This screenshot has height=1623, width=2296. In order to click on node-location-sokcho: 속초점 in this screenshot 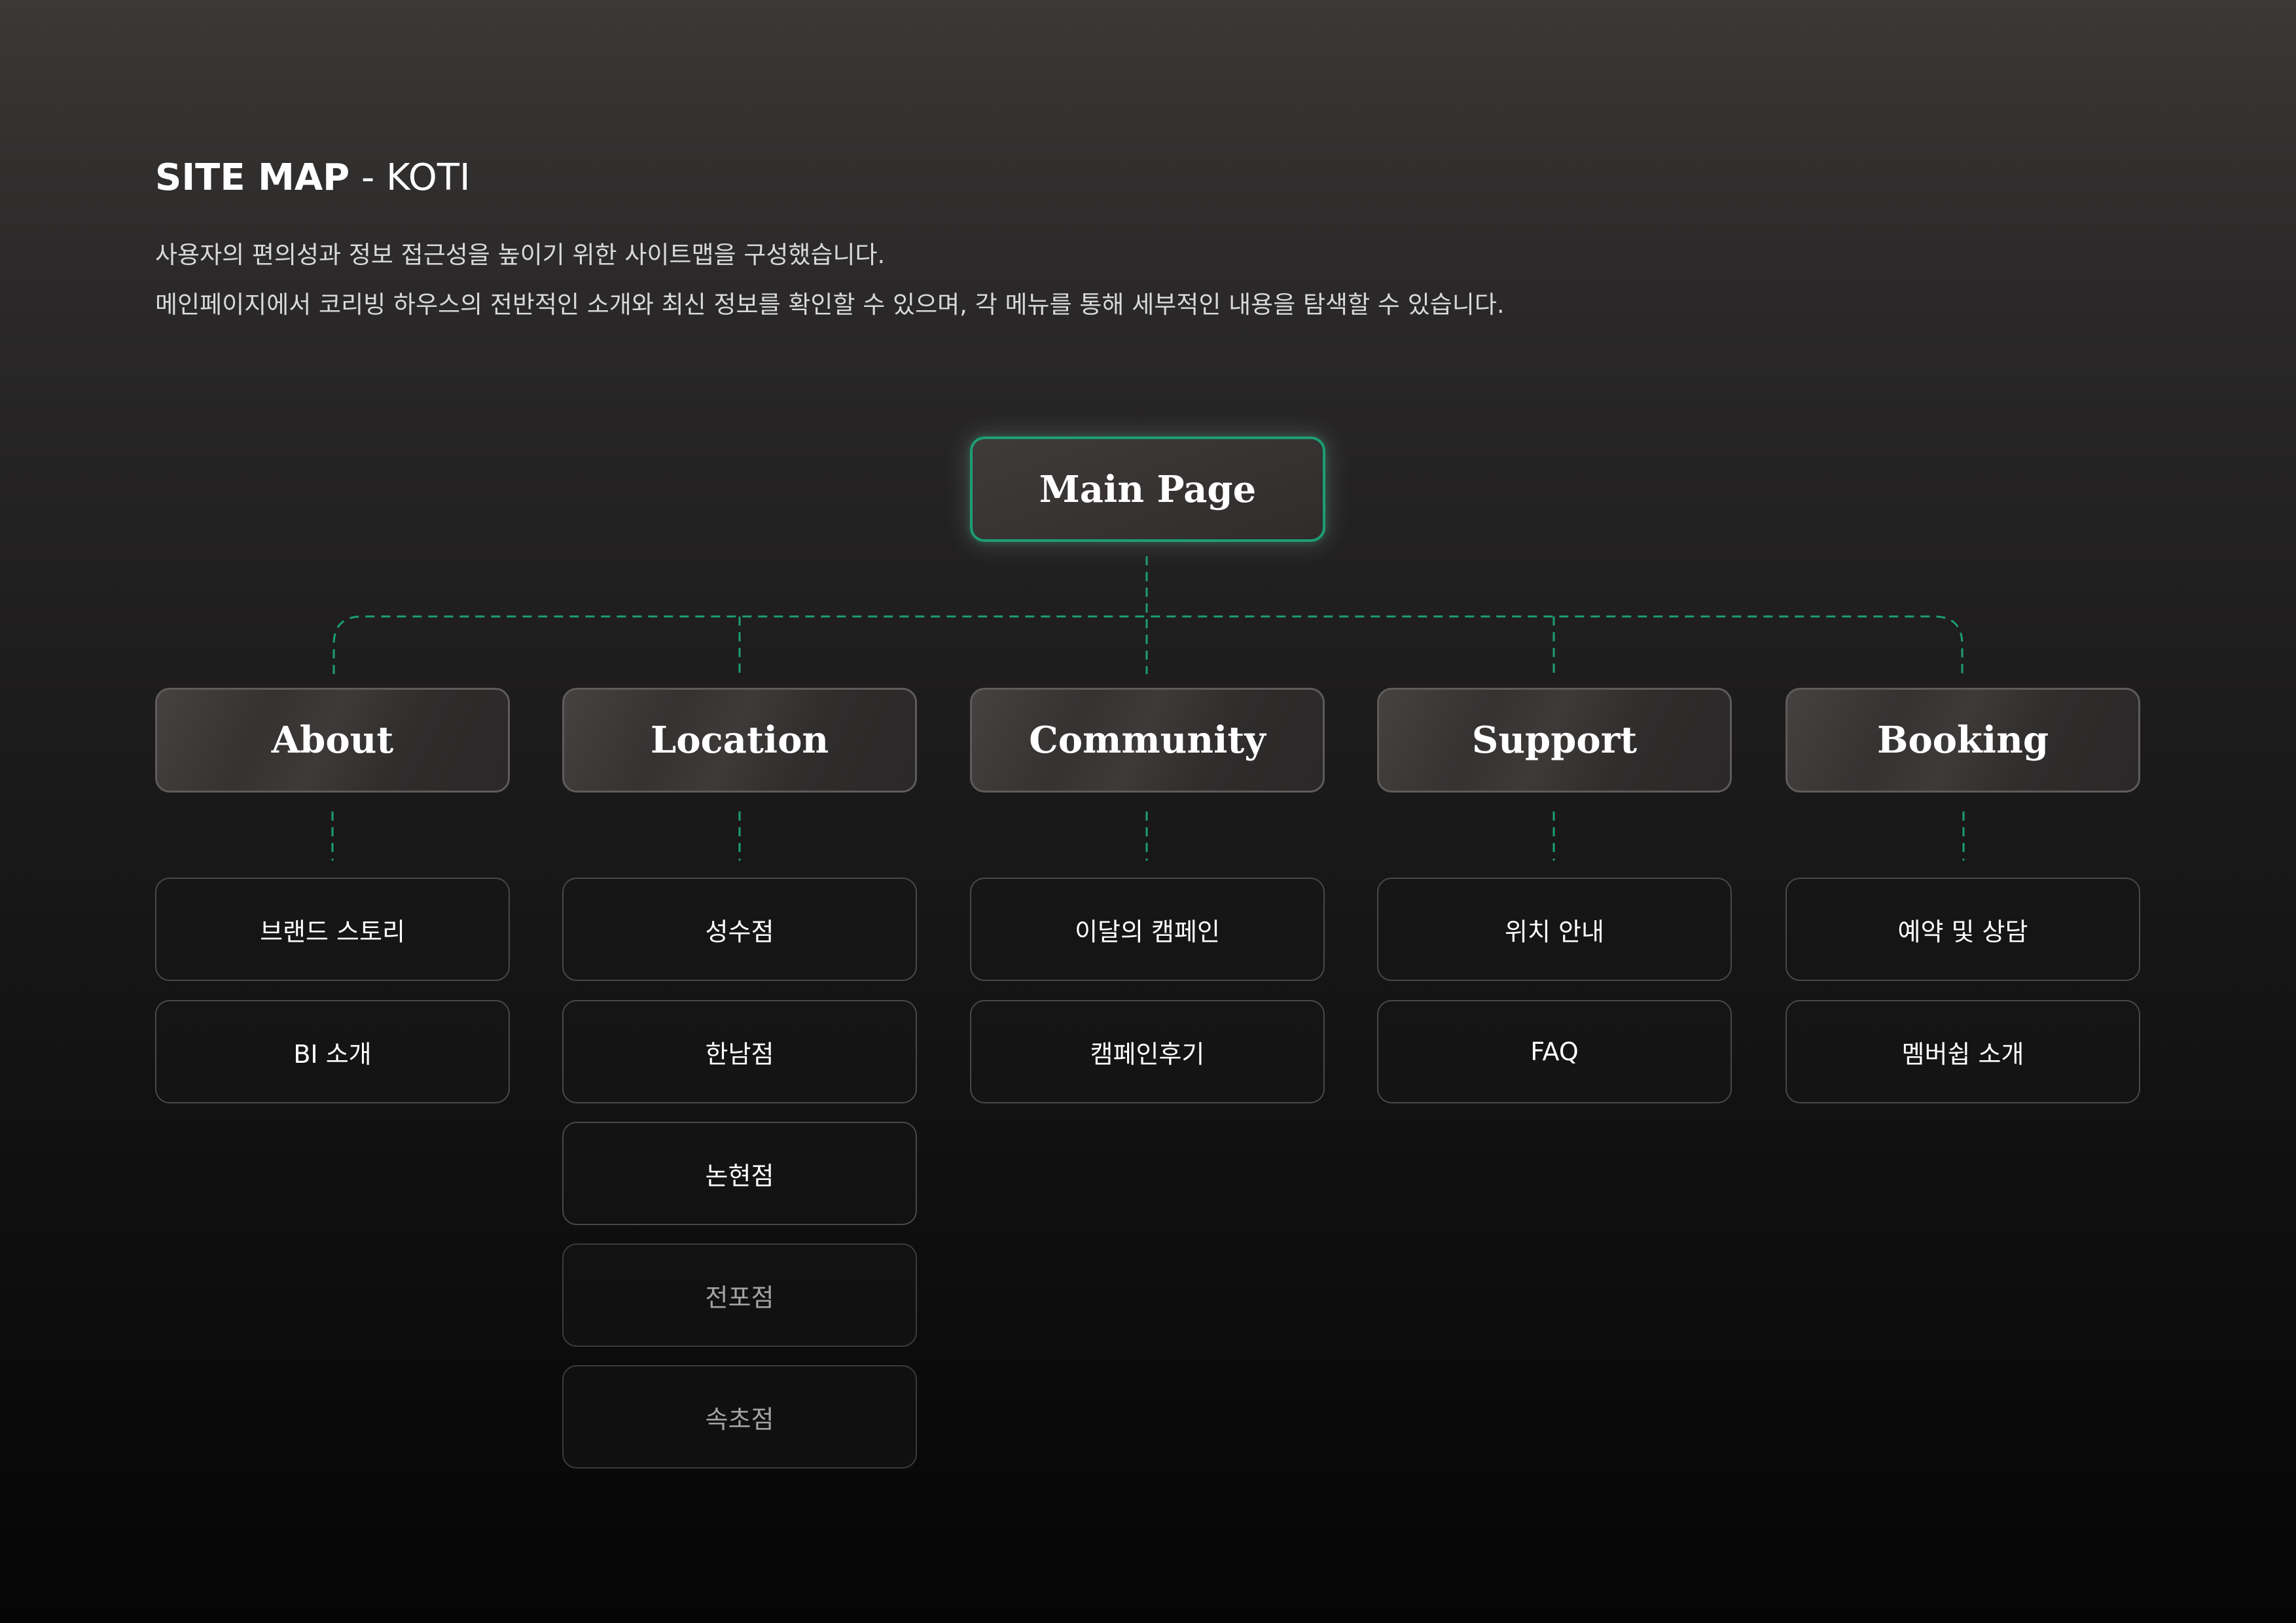, I will do `click(739, 1417)`.